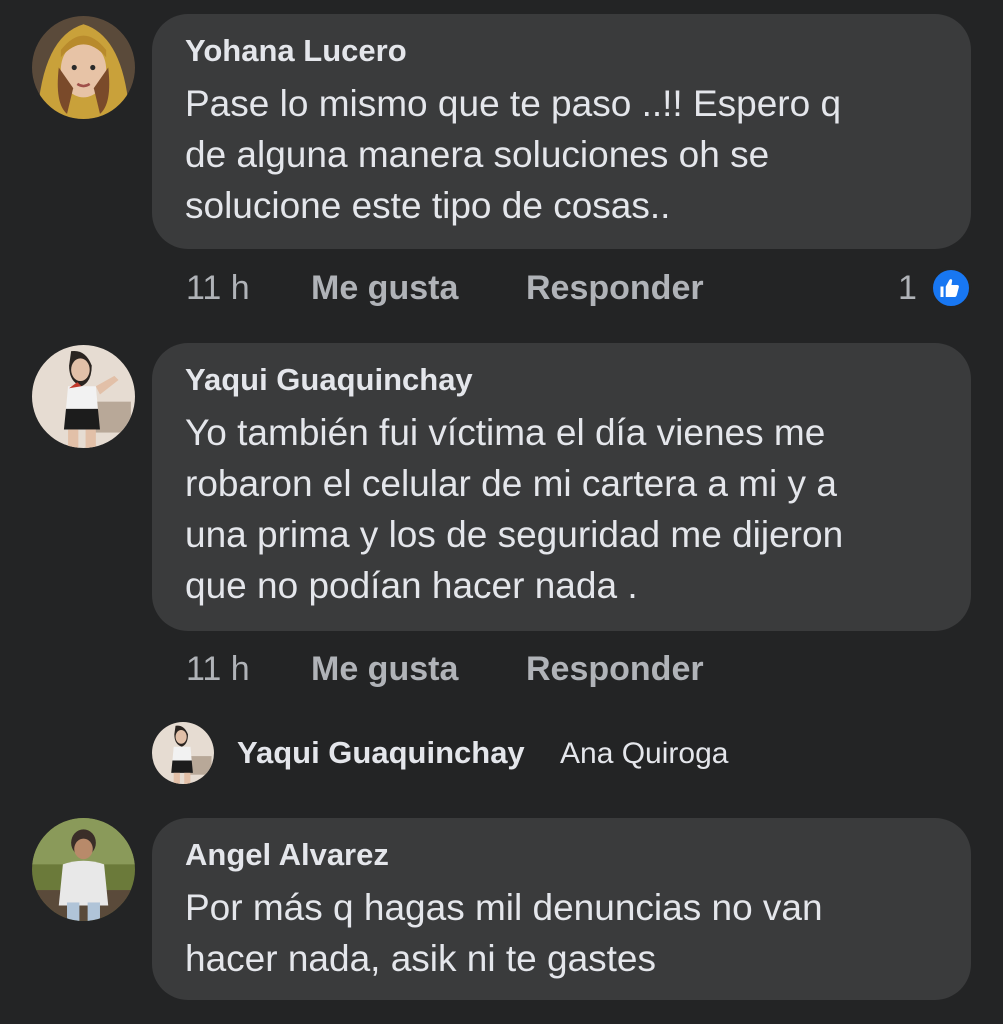 Image resolution: width=1003 pixels, height=1024 pixels. Describe the element at coordinates (951, 288) in the screenshot. I see `like-reaction-icon` at that location.